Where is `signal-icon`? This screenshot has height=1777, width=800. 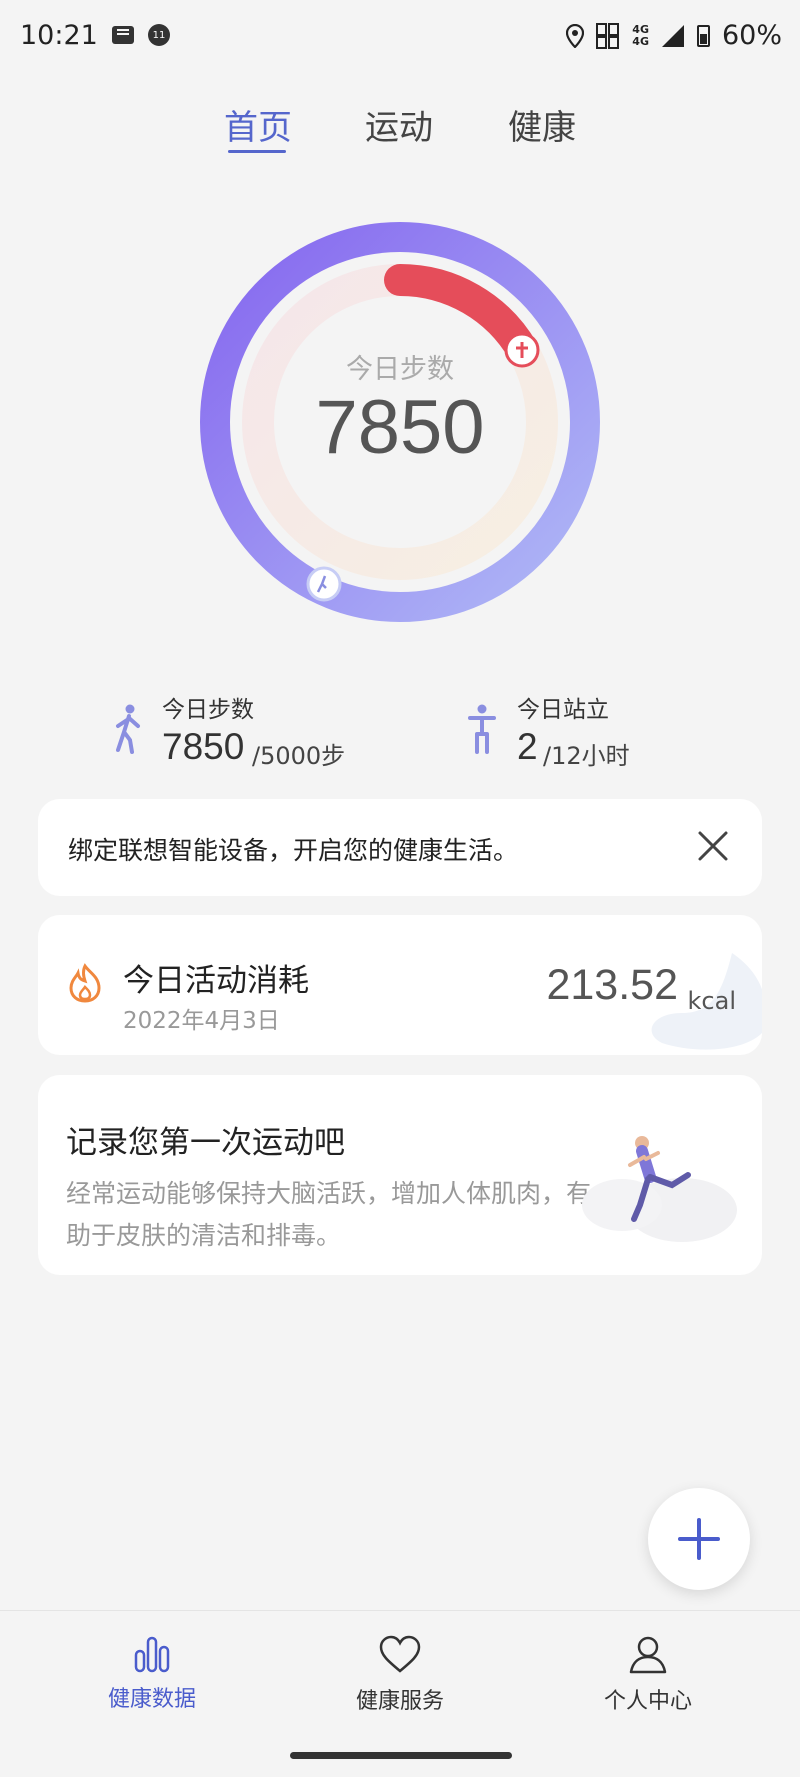 signal-icon is located at coordinates (672, 35).